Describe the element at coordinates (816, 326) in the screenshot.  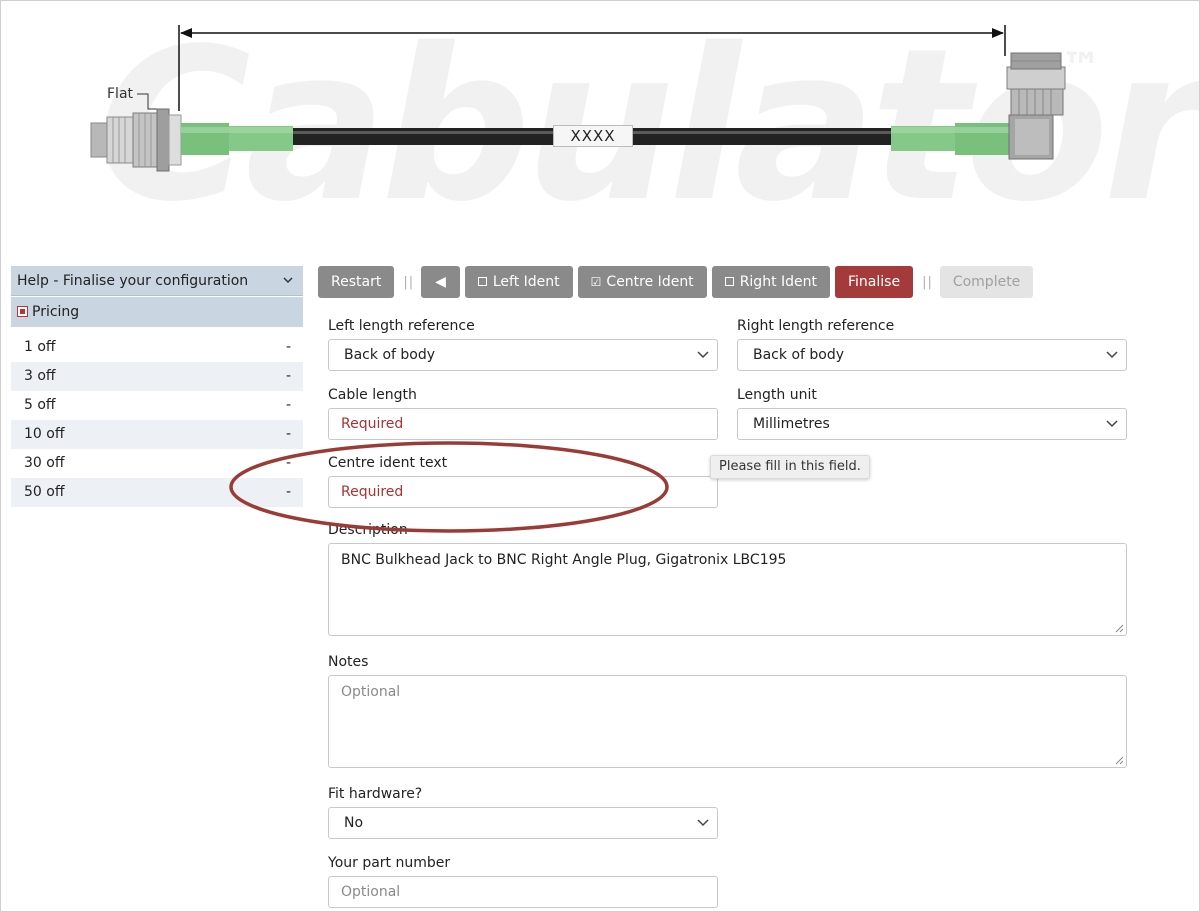
I see `right-length-reference-label: Right length reference` at that location.